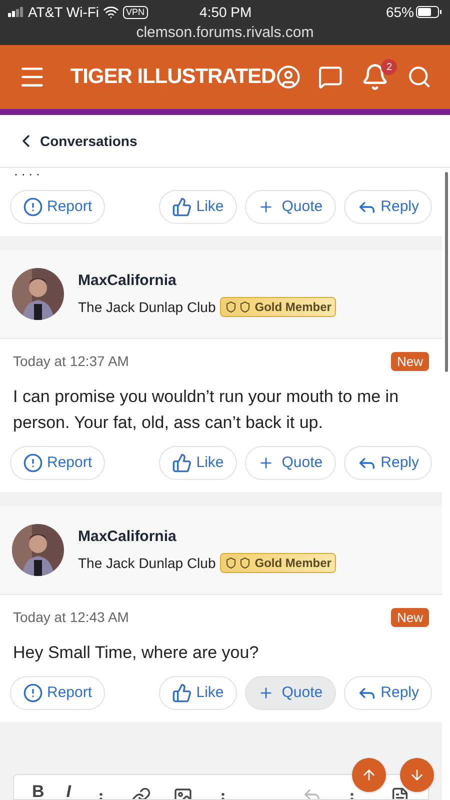 This screenshot has height=800, width=450. I want to click on post-time: Today at 12:43 AM, so click(71, 617).